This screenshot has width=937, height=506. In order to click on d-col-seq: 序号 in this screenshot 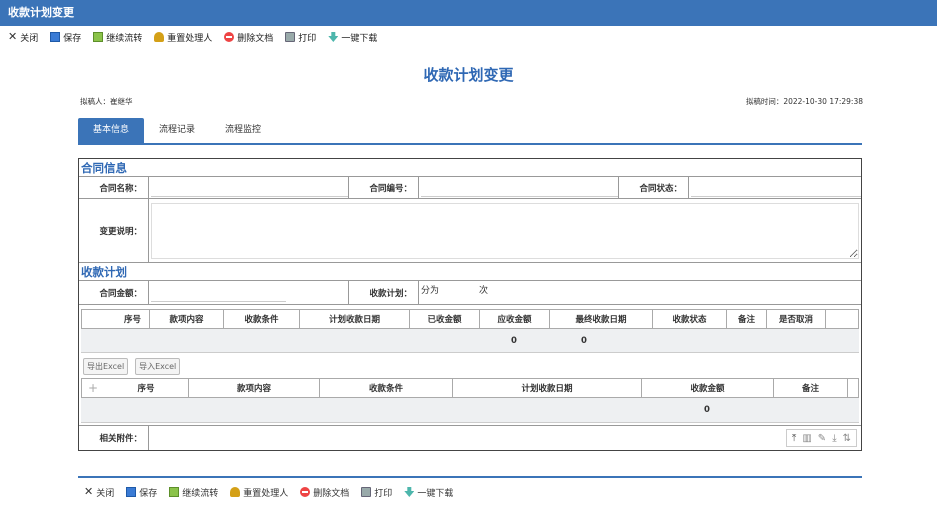, I will do `click(146, 388)`.